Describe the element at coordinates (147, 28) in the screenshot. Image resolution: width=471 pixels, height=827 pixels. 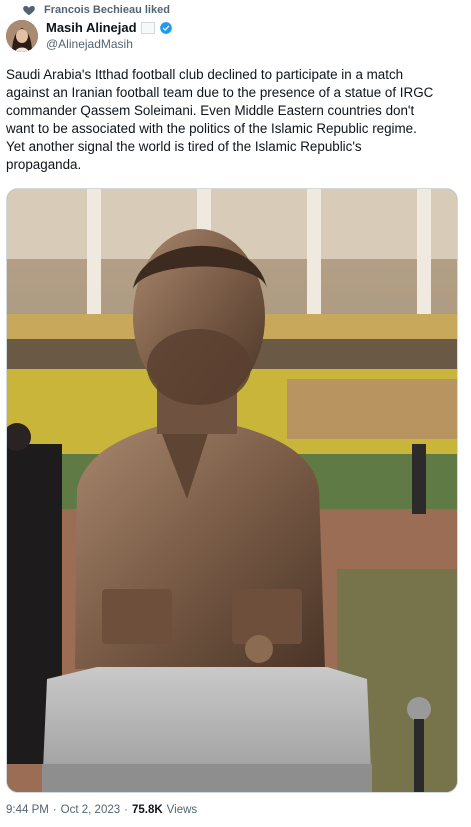
I see `flag-icon` at that location.